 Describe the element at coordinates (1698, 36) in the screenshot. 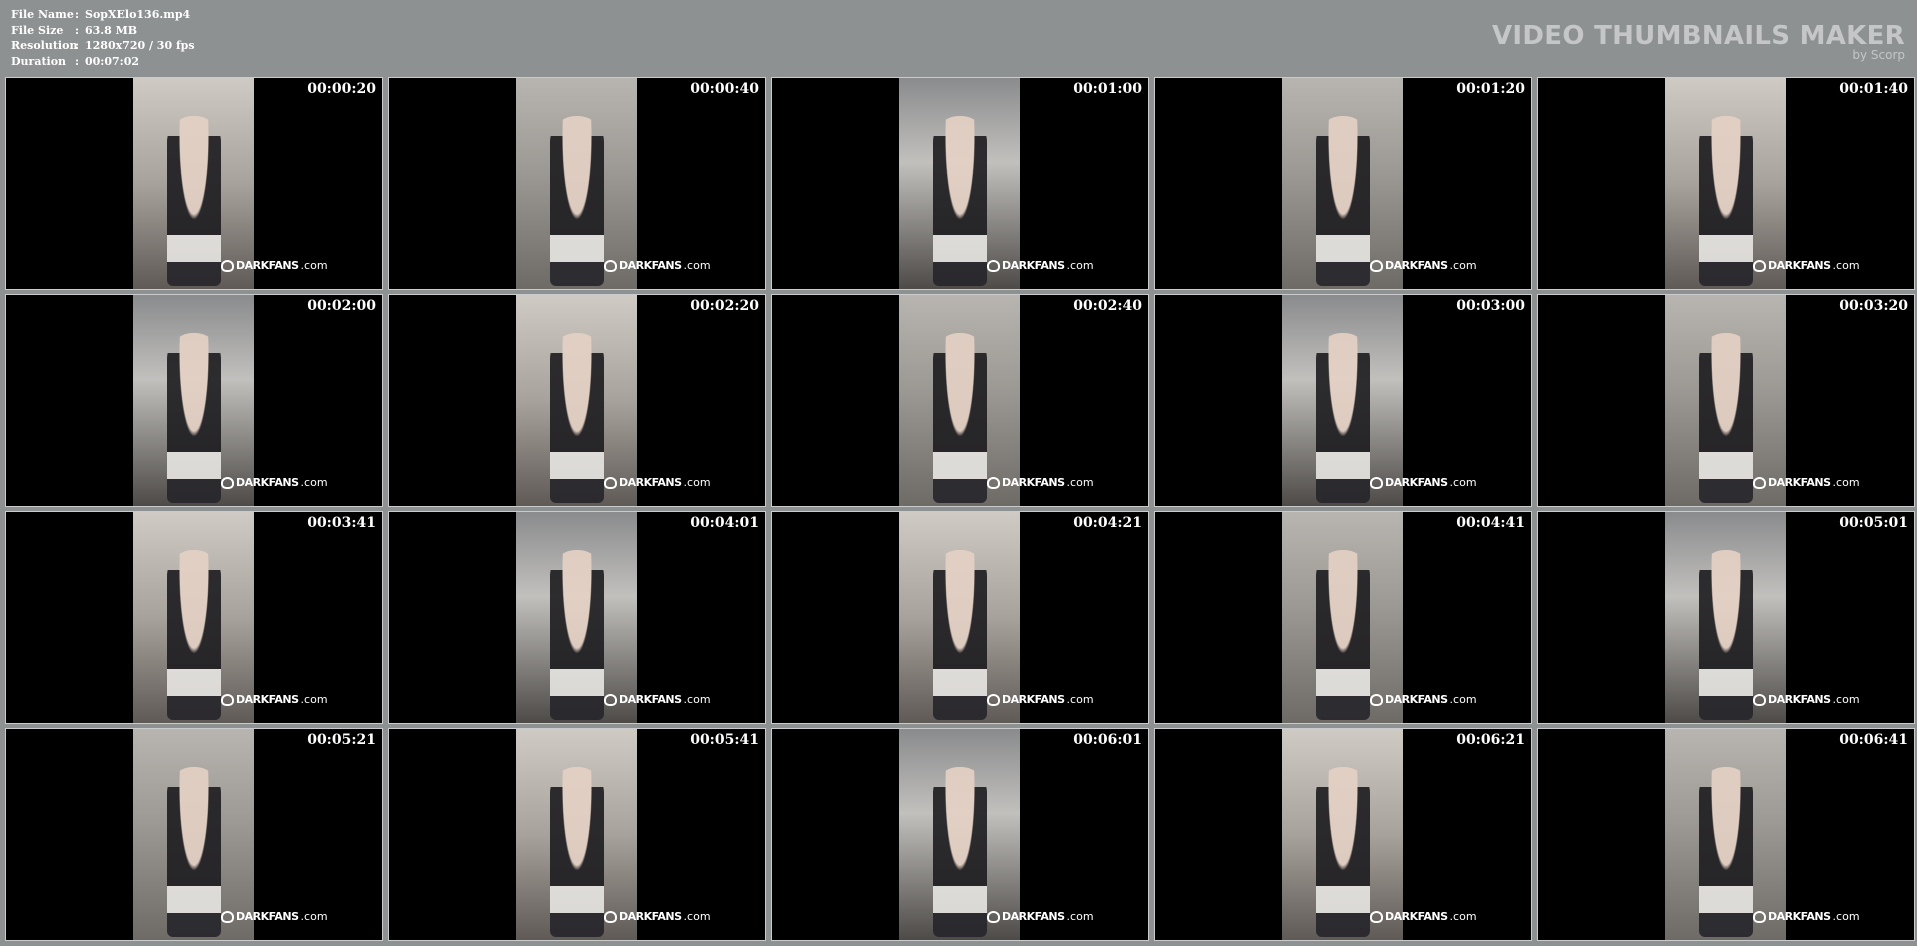

I see `brand-title: VIDEO THUMBNAILS MAKER` at that location.